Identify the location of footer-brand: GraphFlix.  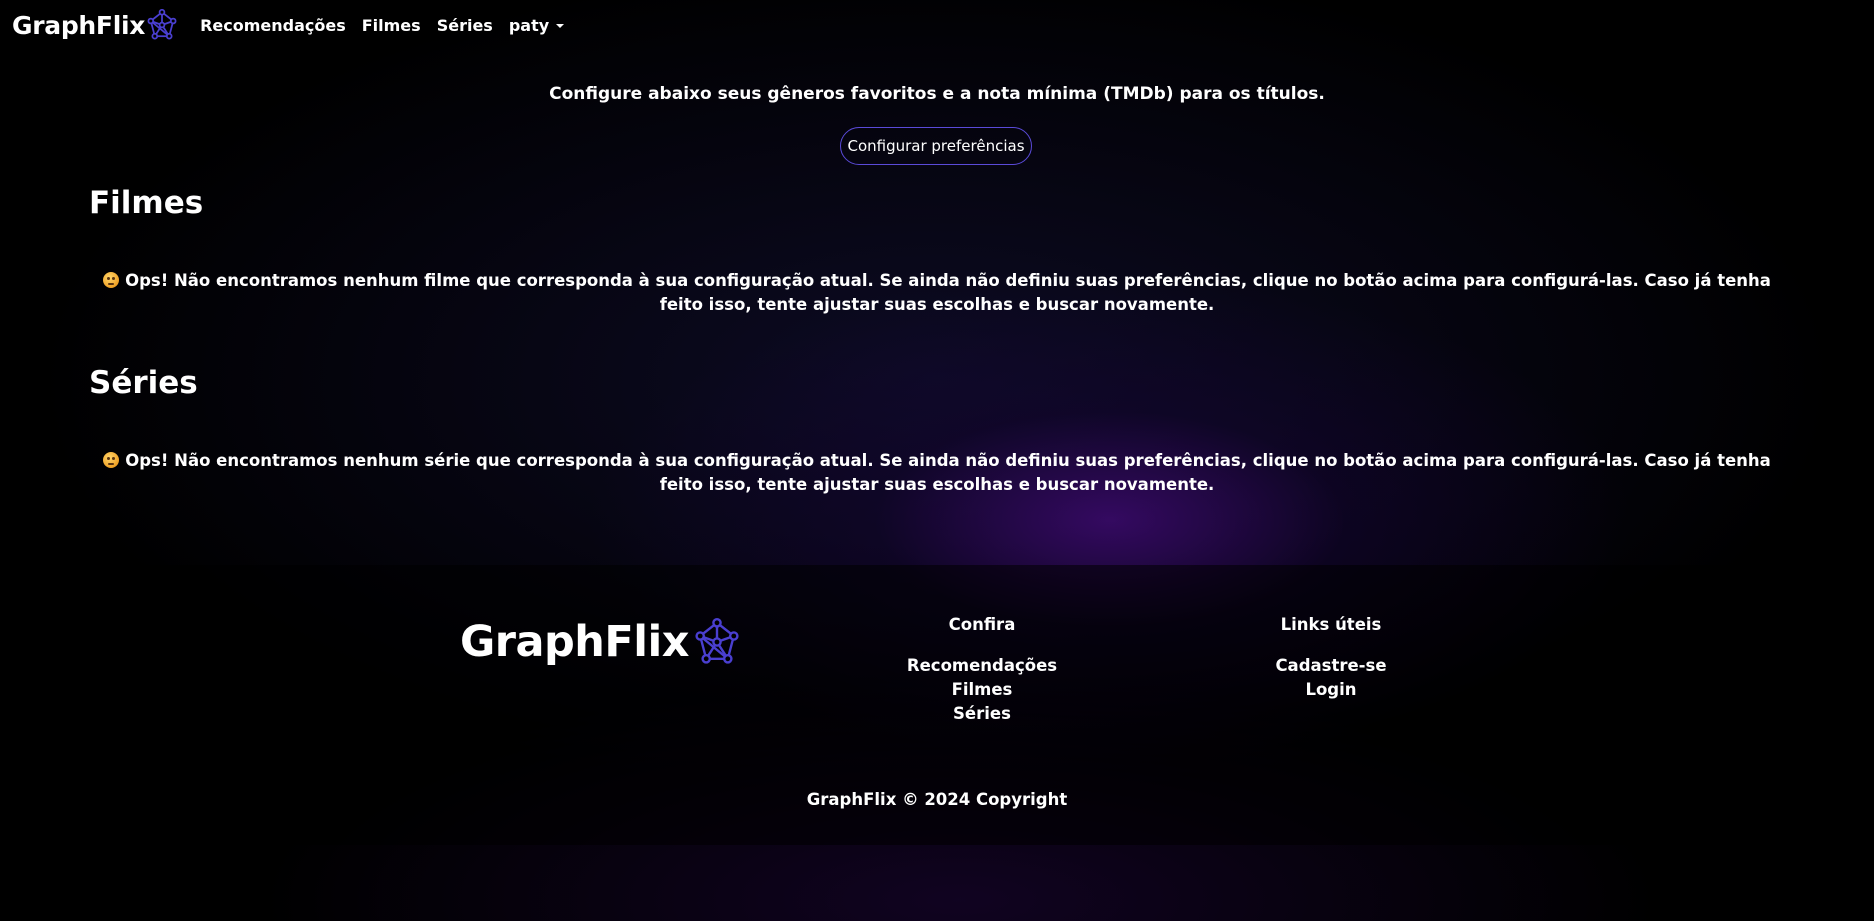
(600, 642).